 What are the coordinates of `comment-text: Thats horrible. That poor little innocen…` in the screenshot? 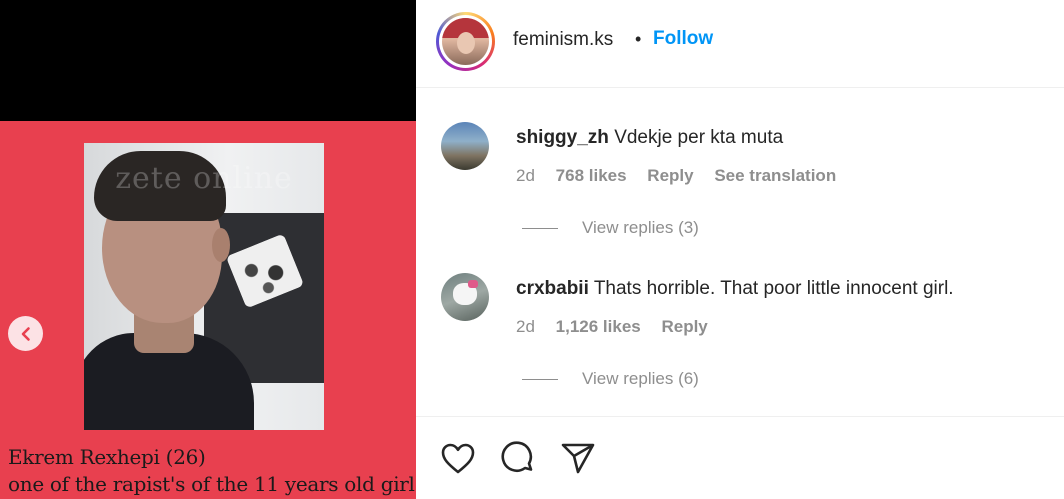 It's located at (773, 288).